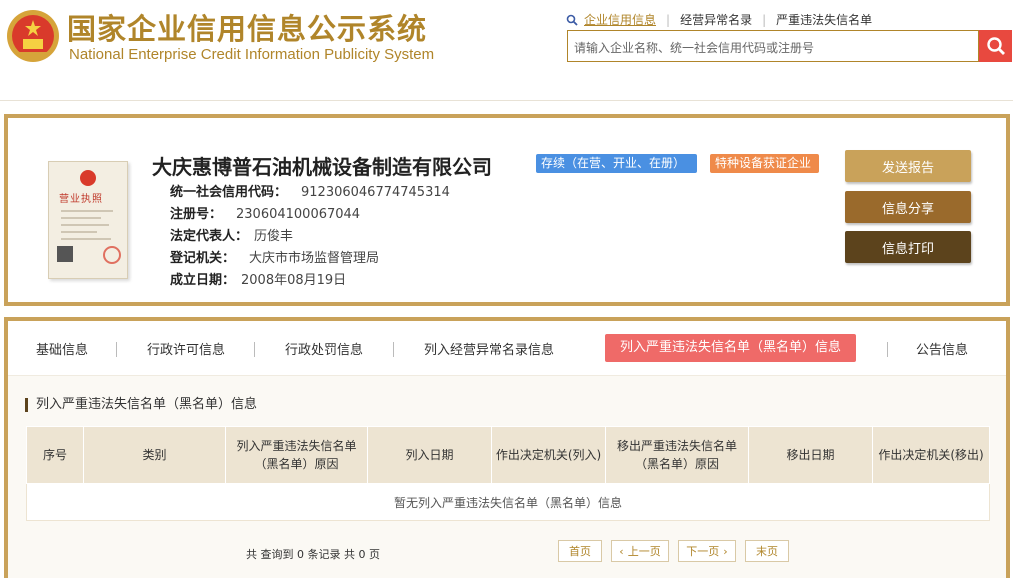  I want to click on empty-message: 暂无列入严重违法失信名单（黑名单）信息, so click(508, 502).